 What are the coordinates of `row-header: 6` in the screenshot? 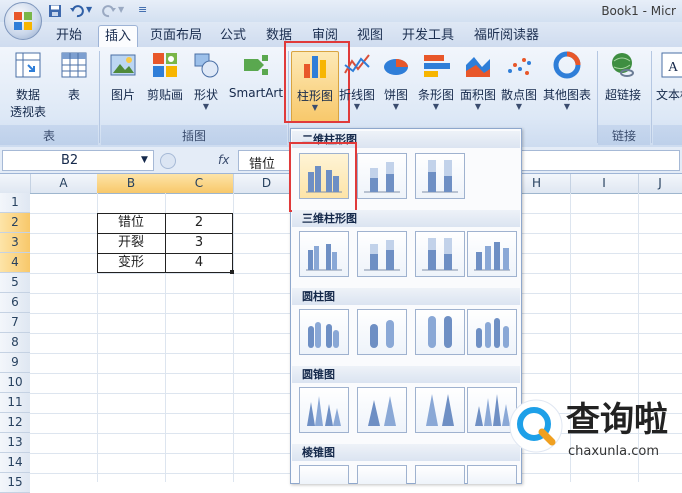 It's located at (15, 303).